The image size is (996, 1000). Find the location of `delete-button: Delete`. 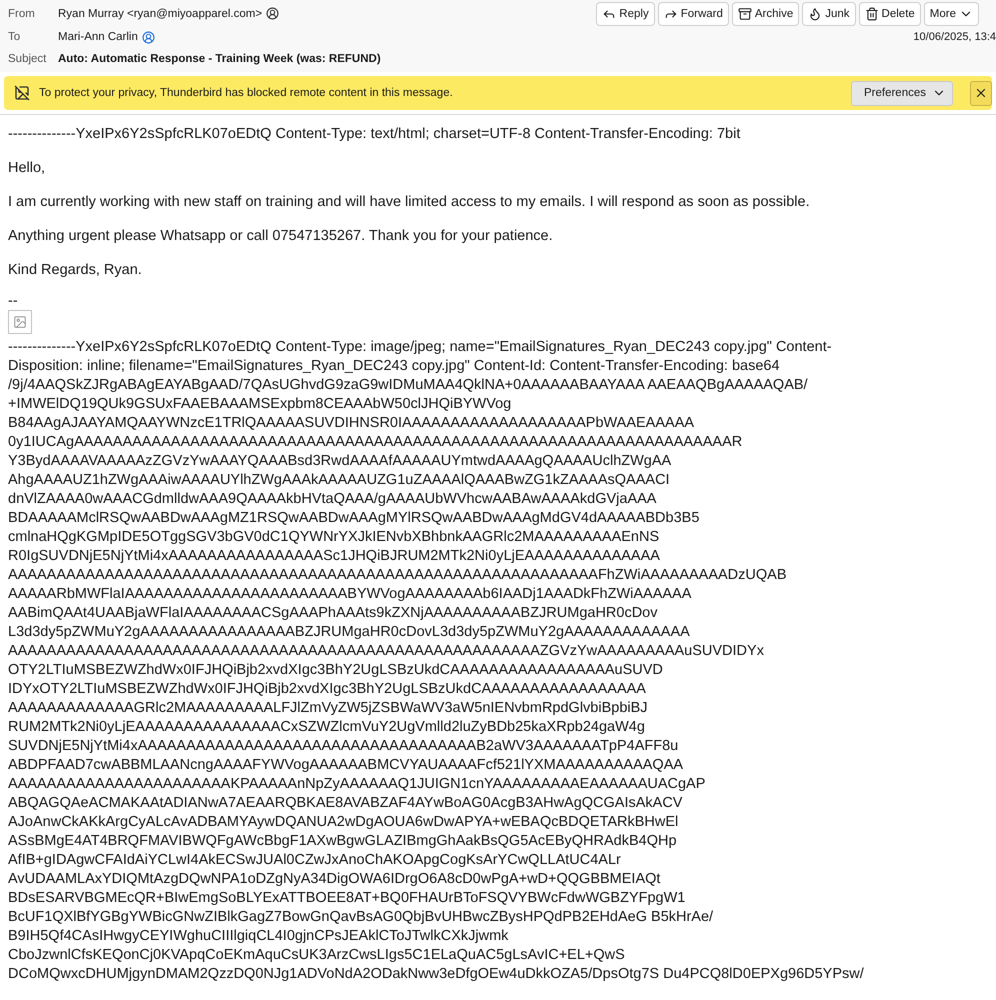

delete-button: Delete is located at coordinates (889, 14).